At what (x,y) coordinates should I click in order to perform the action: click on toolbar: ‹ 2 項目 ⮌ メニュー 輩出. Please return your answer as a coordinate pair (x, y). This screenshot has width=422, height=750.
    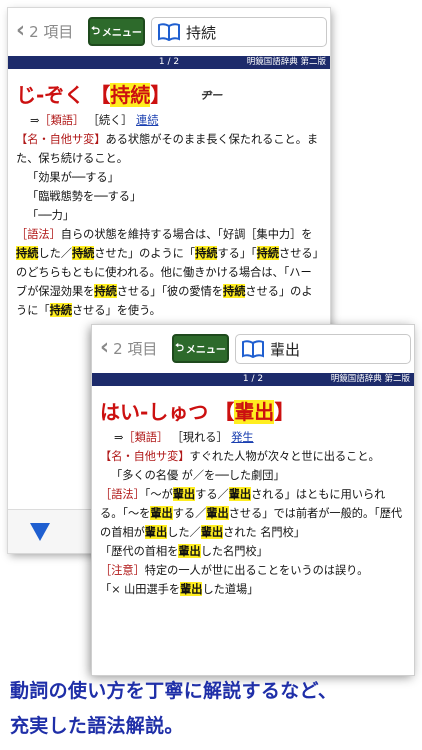
    Looking at the image, I should click on (253, 349).